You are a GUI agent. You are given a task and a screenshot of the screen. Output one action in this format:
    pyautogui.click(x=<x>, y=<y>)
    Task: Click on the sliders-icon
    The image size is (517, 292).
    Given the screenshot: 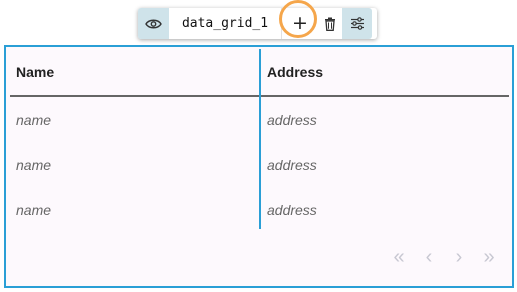 What is the action you would take?
    pyautogui.click(x=357, y=23)
    